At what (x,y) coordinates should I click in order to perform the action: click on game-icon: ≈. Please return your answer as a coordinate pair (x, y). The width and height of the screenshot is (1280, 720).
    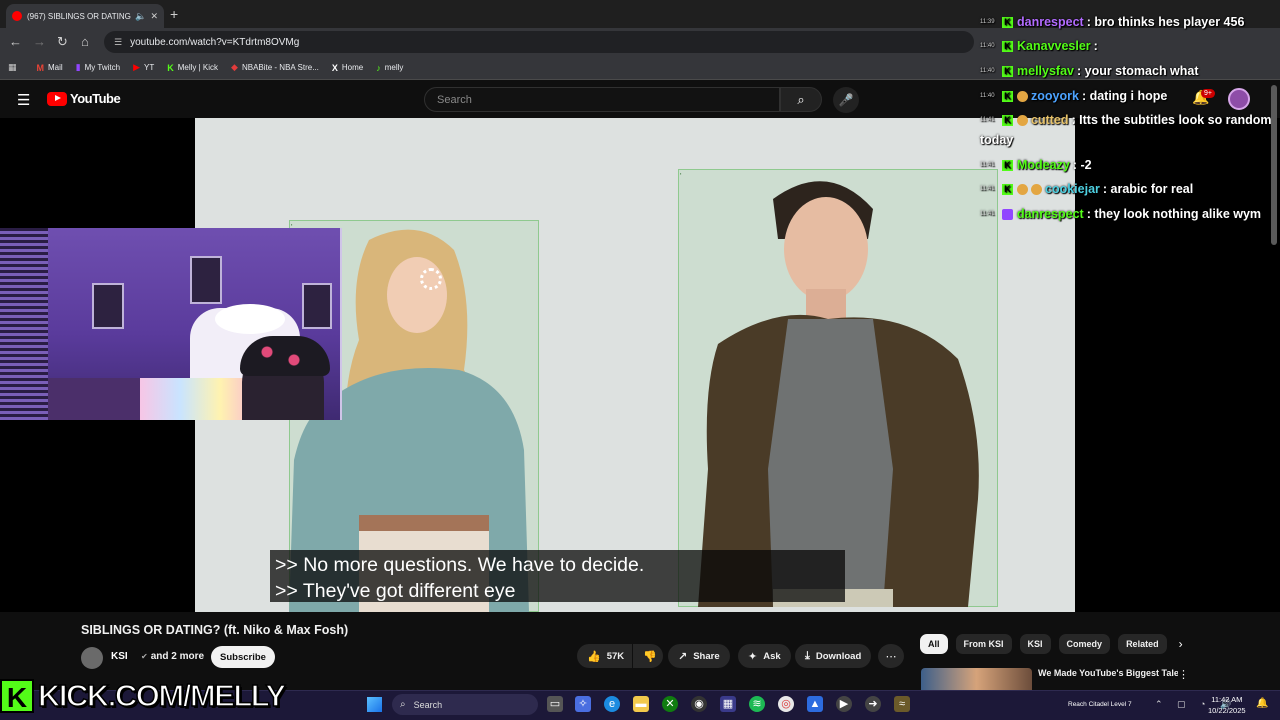
    Looking at the image, I should click on (902, 704).